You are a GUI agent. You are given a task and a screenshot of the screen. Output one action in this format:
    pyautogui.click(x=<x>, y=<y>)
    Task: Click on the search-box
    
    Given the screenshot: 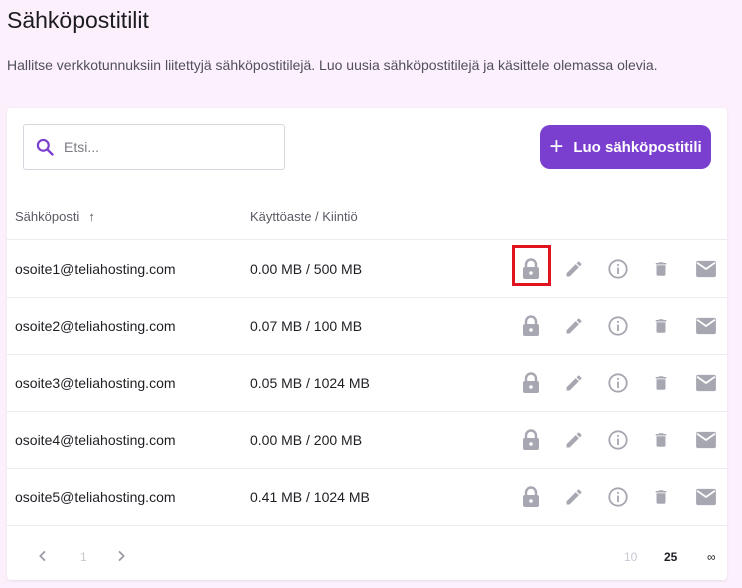 What is the action you would take?
    pyautogui.click(x=154, y=147)
    